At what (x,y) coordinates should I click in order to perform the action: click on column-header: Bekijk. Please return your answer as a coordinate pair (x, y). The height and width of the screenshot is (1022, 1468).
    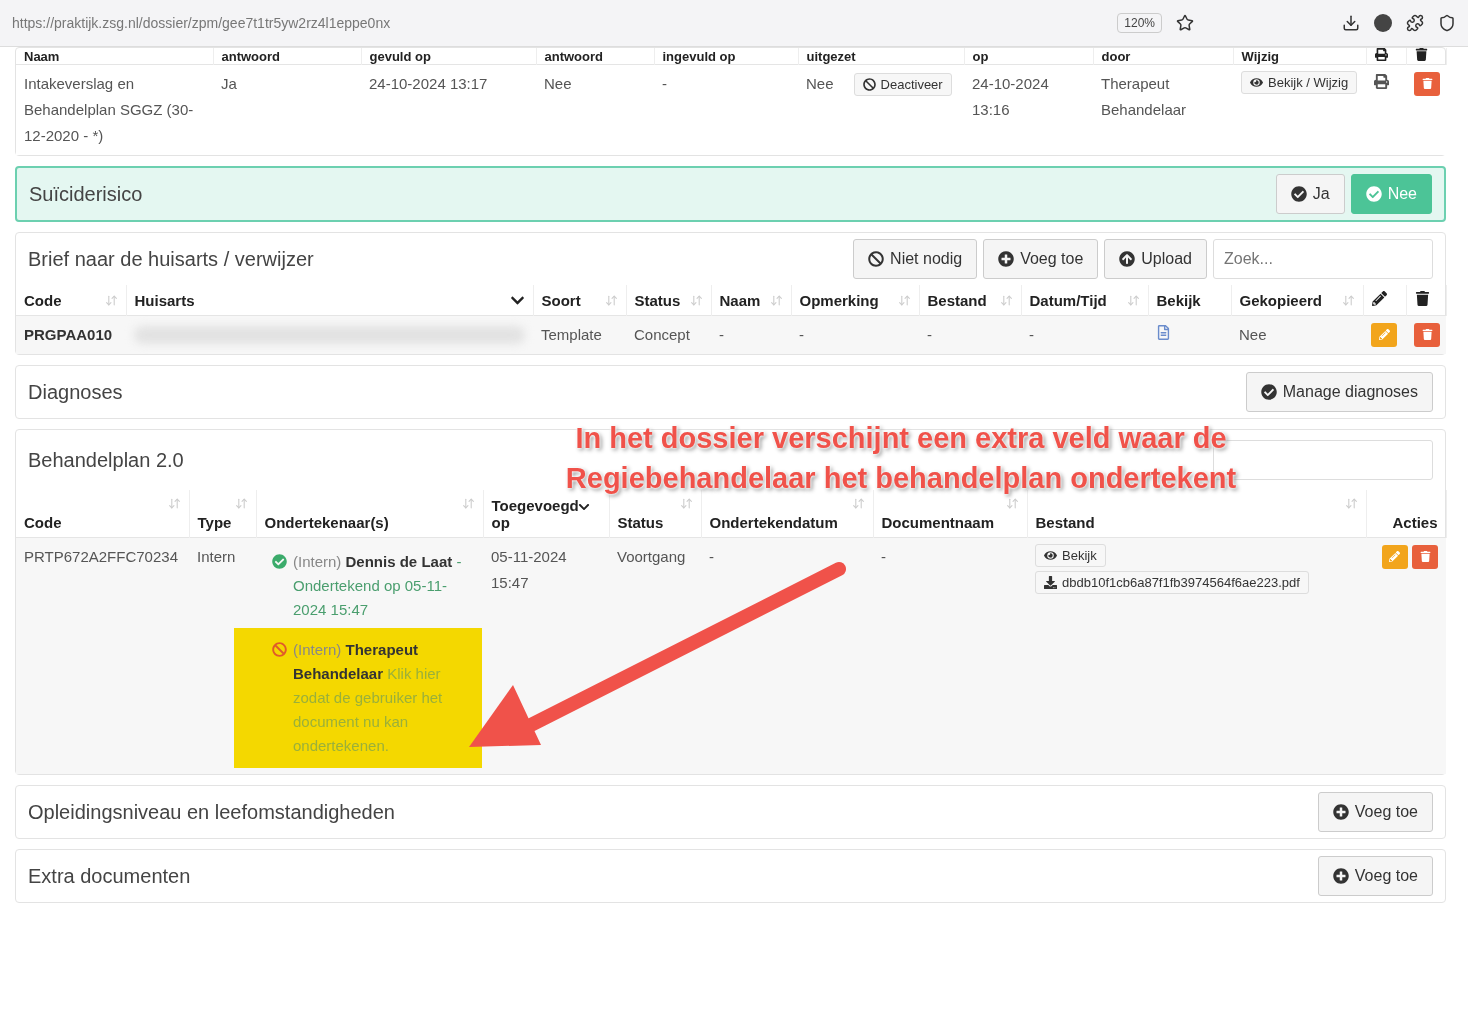
    Looking at the image, I should click on (1178, 300).